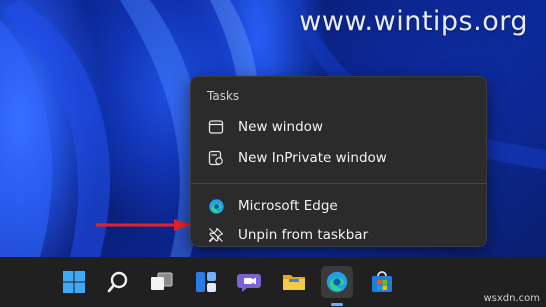 The image size is (546, 307). I want to click on watermark-text: www.wintips.org, so click(413, 21).